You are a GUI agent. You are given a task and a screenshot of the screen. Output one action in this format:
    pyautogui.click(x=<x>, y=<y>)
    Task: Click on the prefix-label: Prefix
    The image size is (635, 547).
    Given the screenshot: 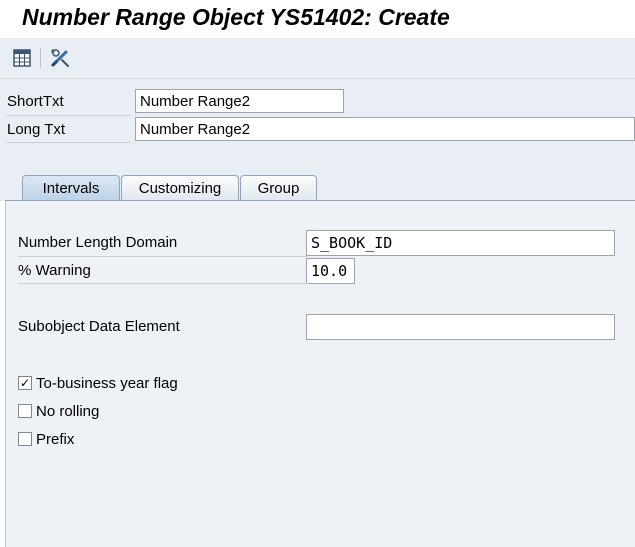 What is the action you would take?
    pyautogui.click(x=55, y=439)
    